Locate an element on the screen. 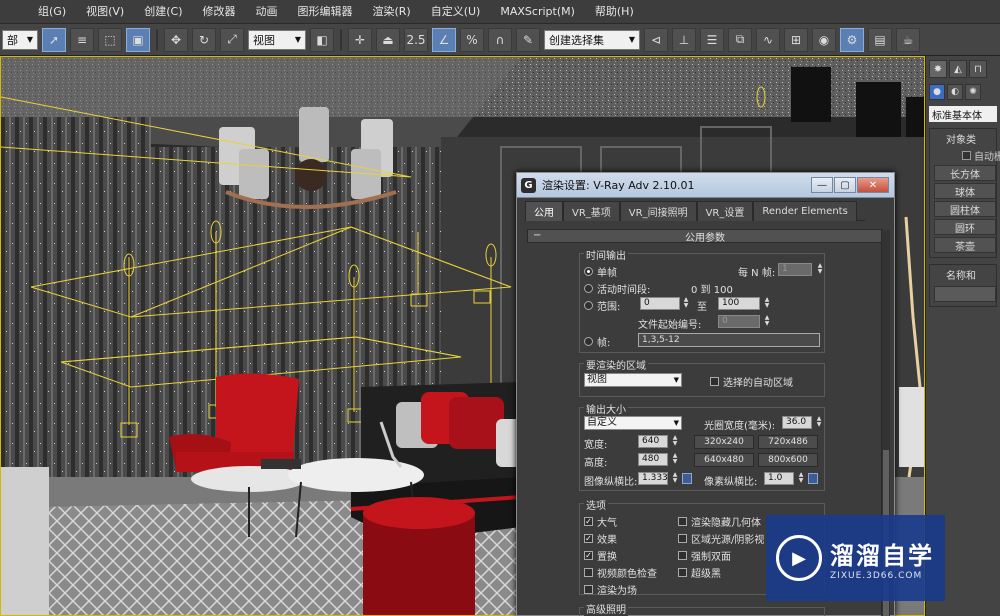 The image size is (1000, 616). material-editor-icon: ◉ is located at coordinates (824, 39).